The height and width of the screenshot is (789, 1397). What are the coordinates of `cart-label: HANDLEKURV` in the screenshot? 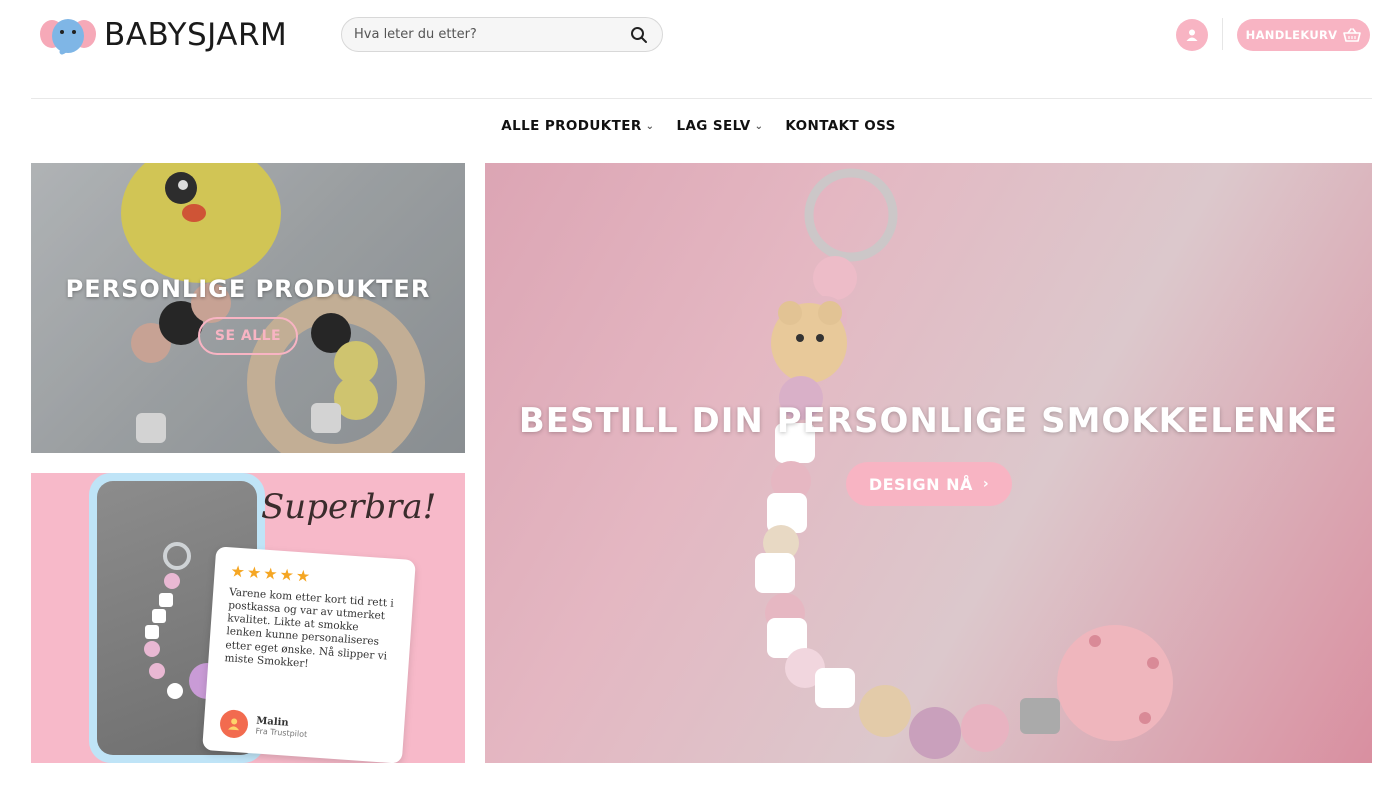 It's located at (1291, 35).